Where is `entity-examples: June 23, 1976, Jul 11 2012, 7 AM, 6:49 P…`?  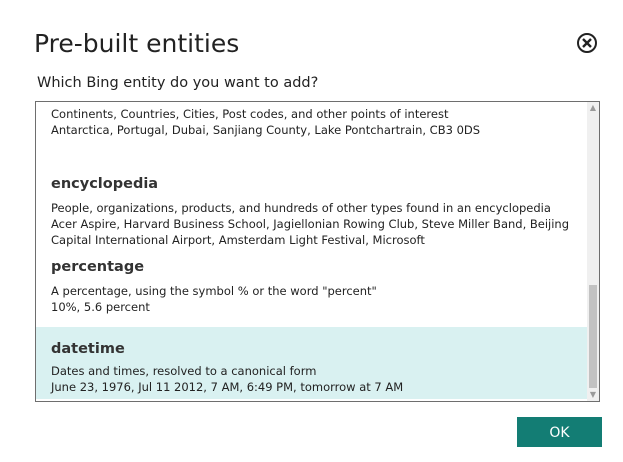
entity-examples: June 23, 1976, Jul 11 2012, 7 AM, 6:49 P… is located at coordinates (227, 387).